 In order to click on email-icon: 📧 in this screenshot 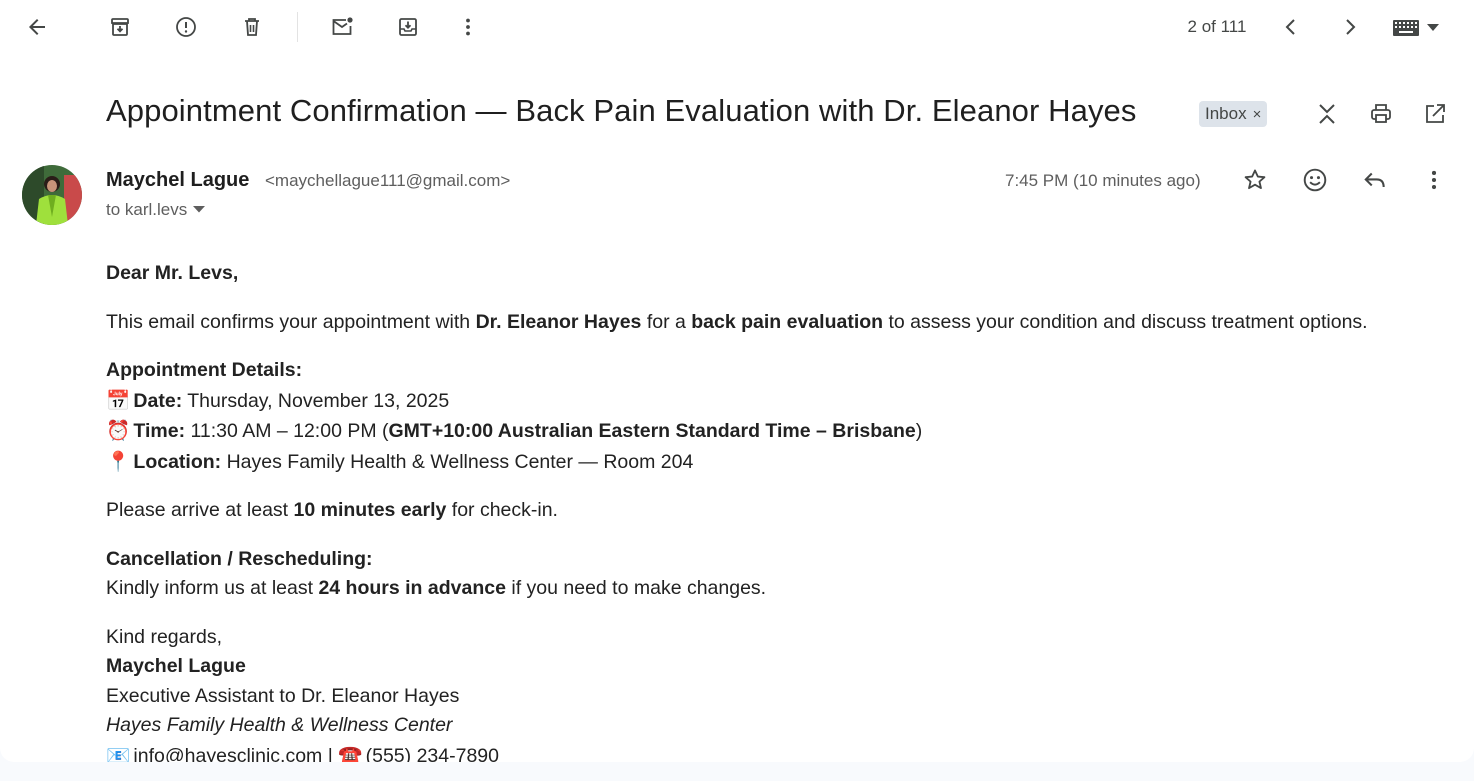, I will do `click(118, 753)`.